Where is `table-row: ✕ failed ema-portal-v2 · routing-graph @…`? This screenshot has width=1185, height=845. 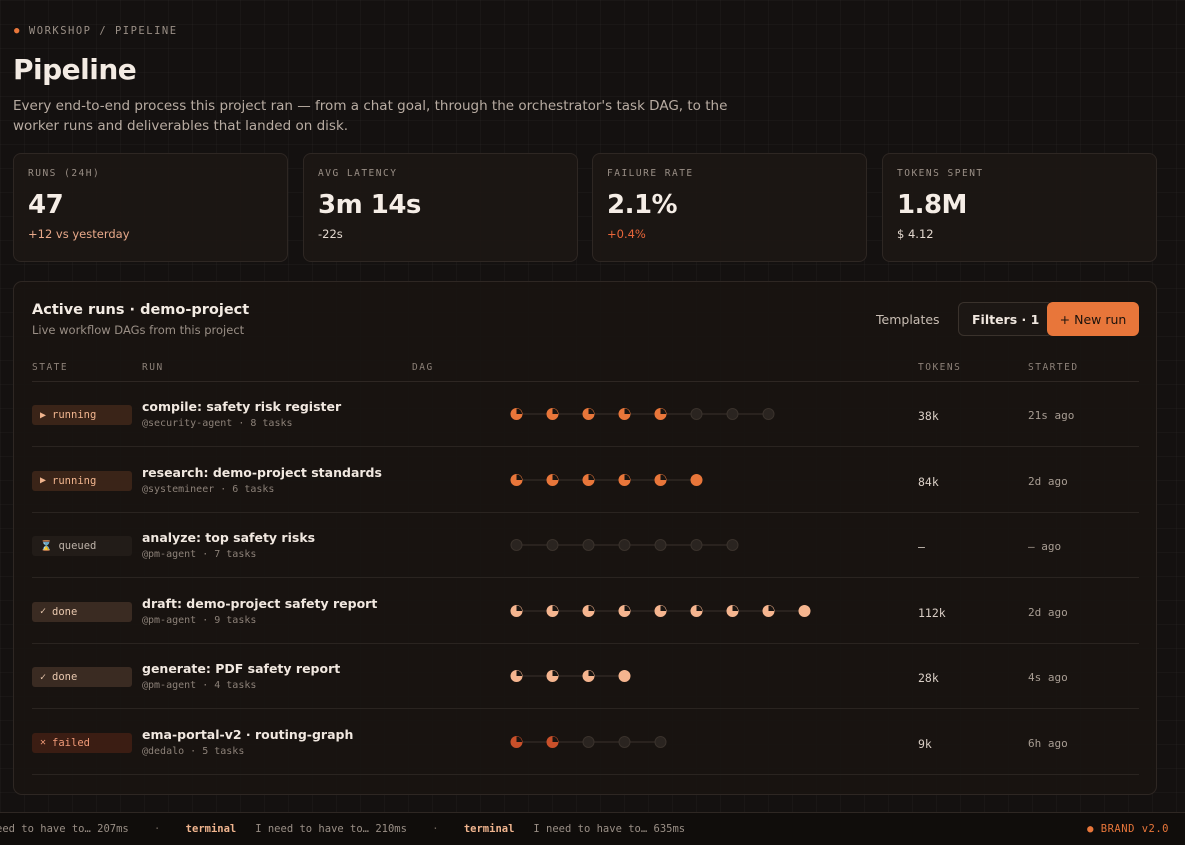
table-row: ✕ failed ema-portal-v2 · routing-graph @… is located at coordinates (585, 742).